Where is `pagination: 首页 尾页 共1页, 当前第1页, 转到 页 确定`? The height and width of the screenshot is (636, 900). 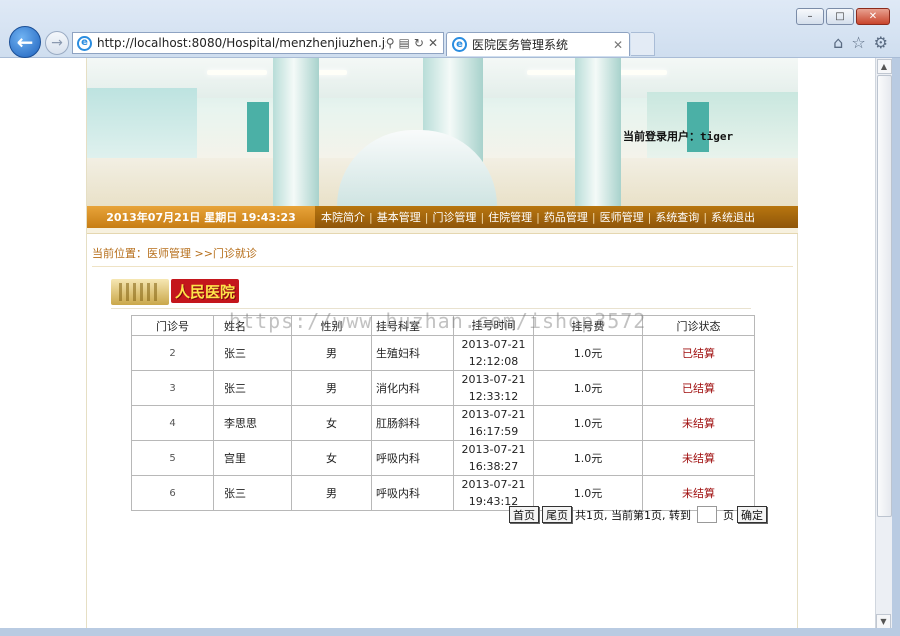 pagination: 首页 尾页 共1页, 当前第1页, 转到 页 确定 is located at coordinates (638, 514).